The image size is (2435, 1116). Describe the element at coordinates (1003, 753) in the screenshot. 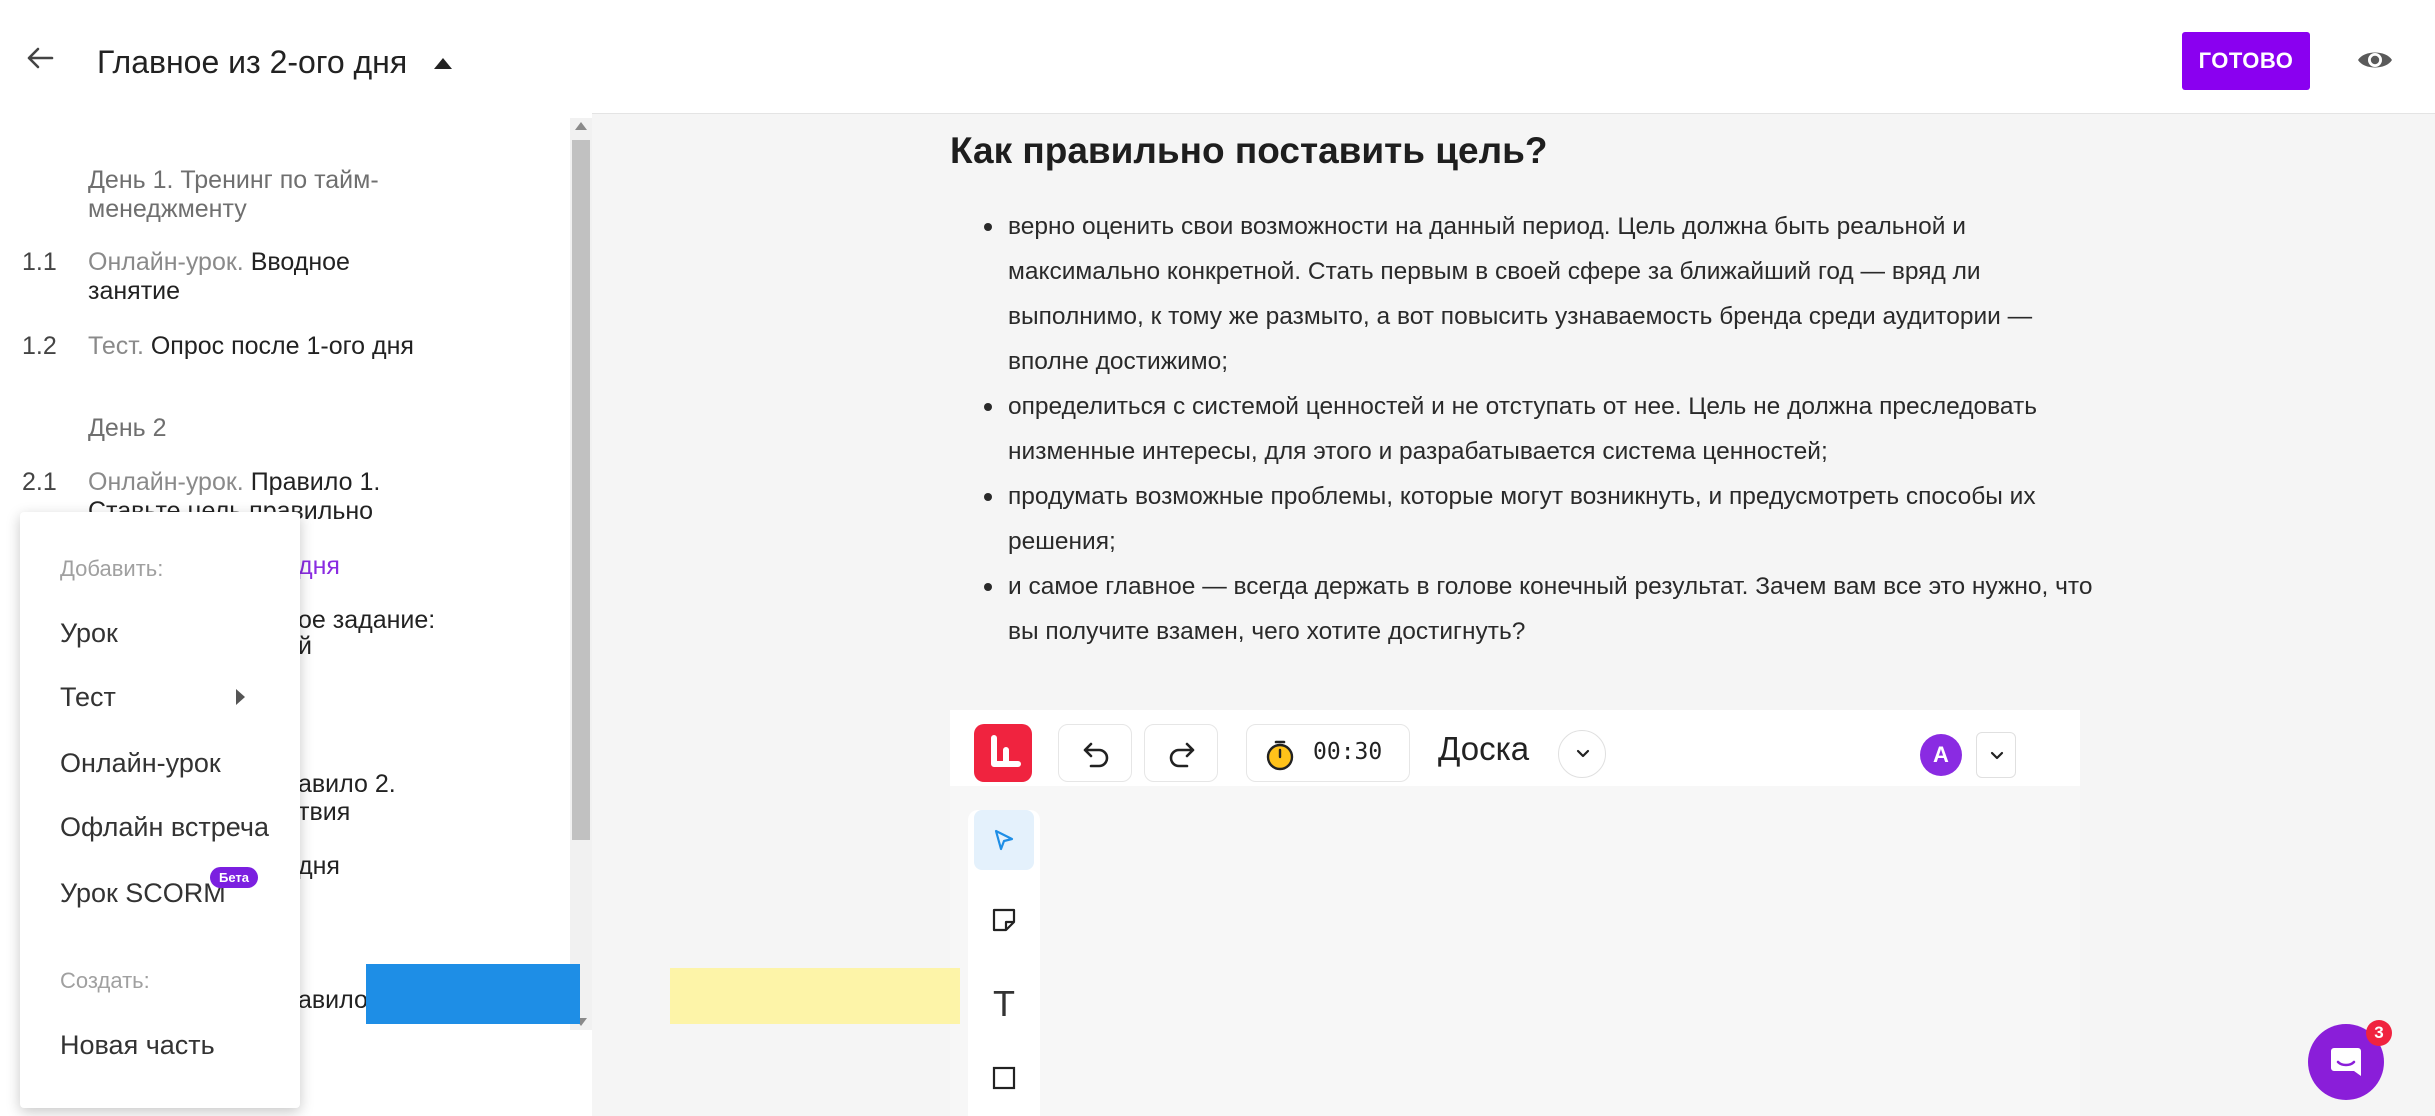

I see `board-logo-icon` at that location.